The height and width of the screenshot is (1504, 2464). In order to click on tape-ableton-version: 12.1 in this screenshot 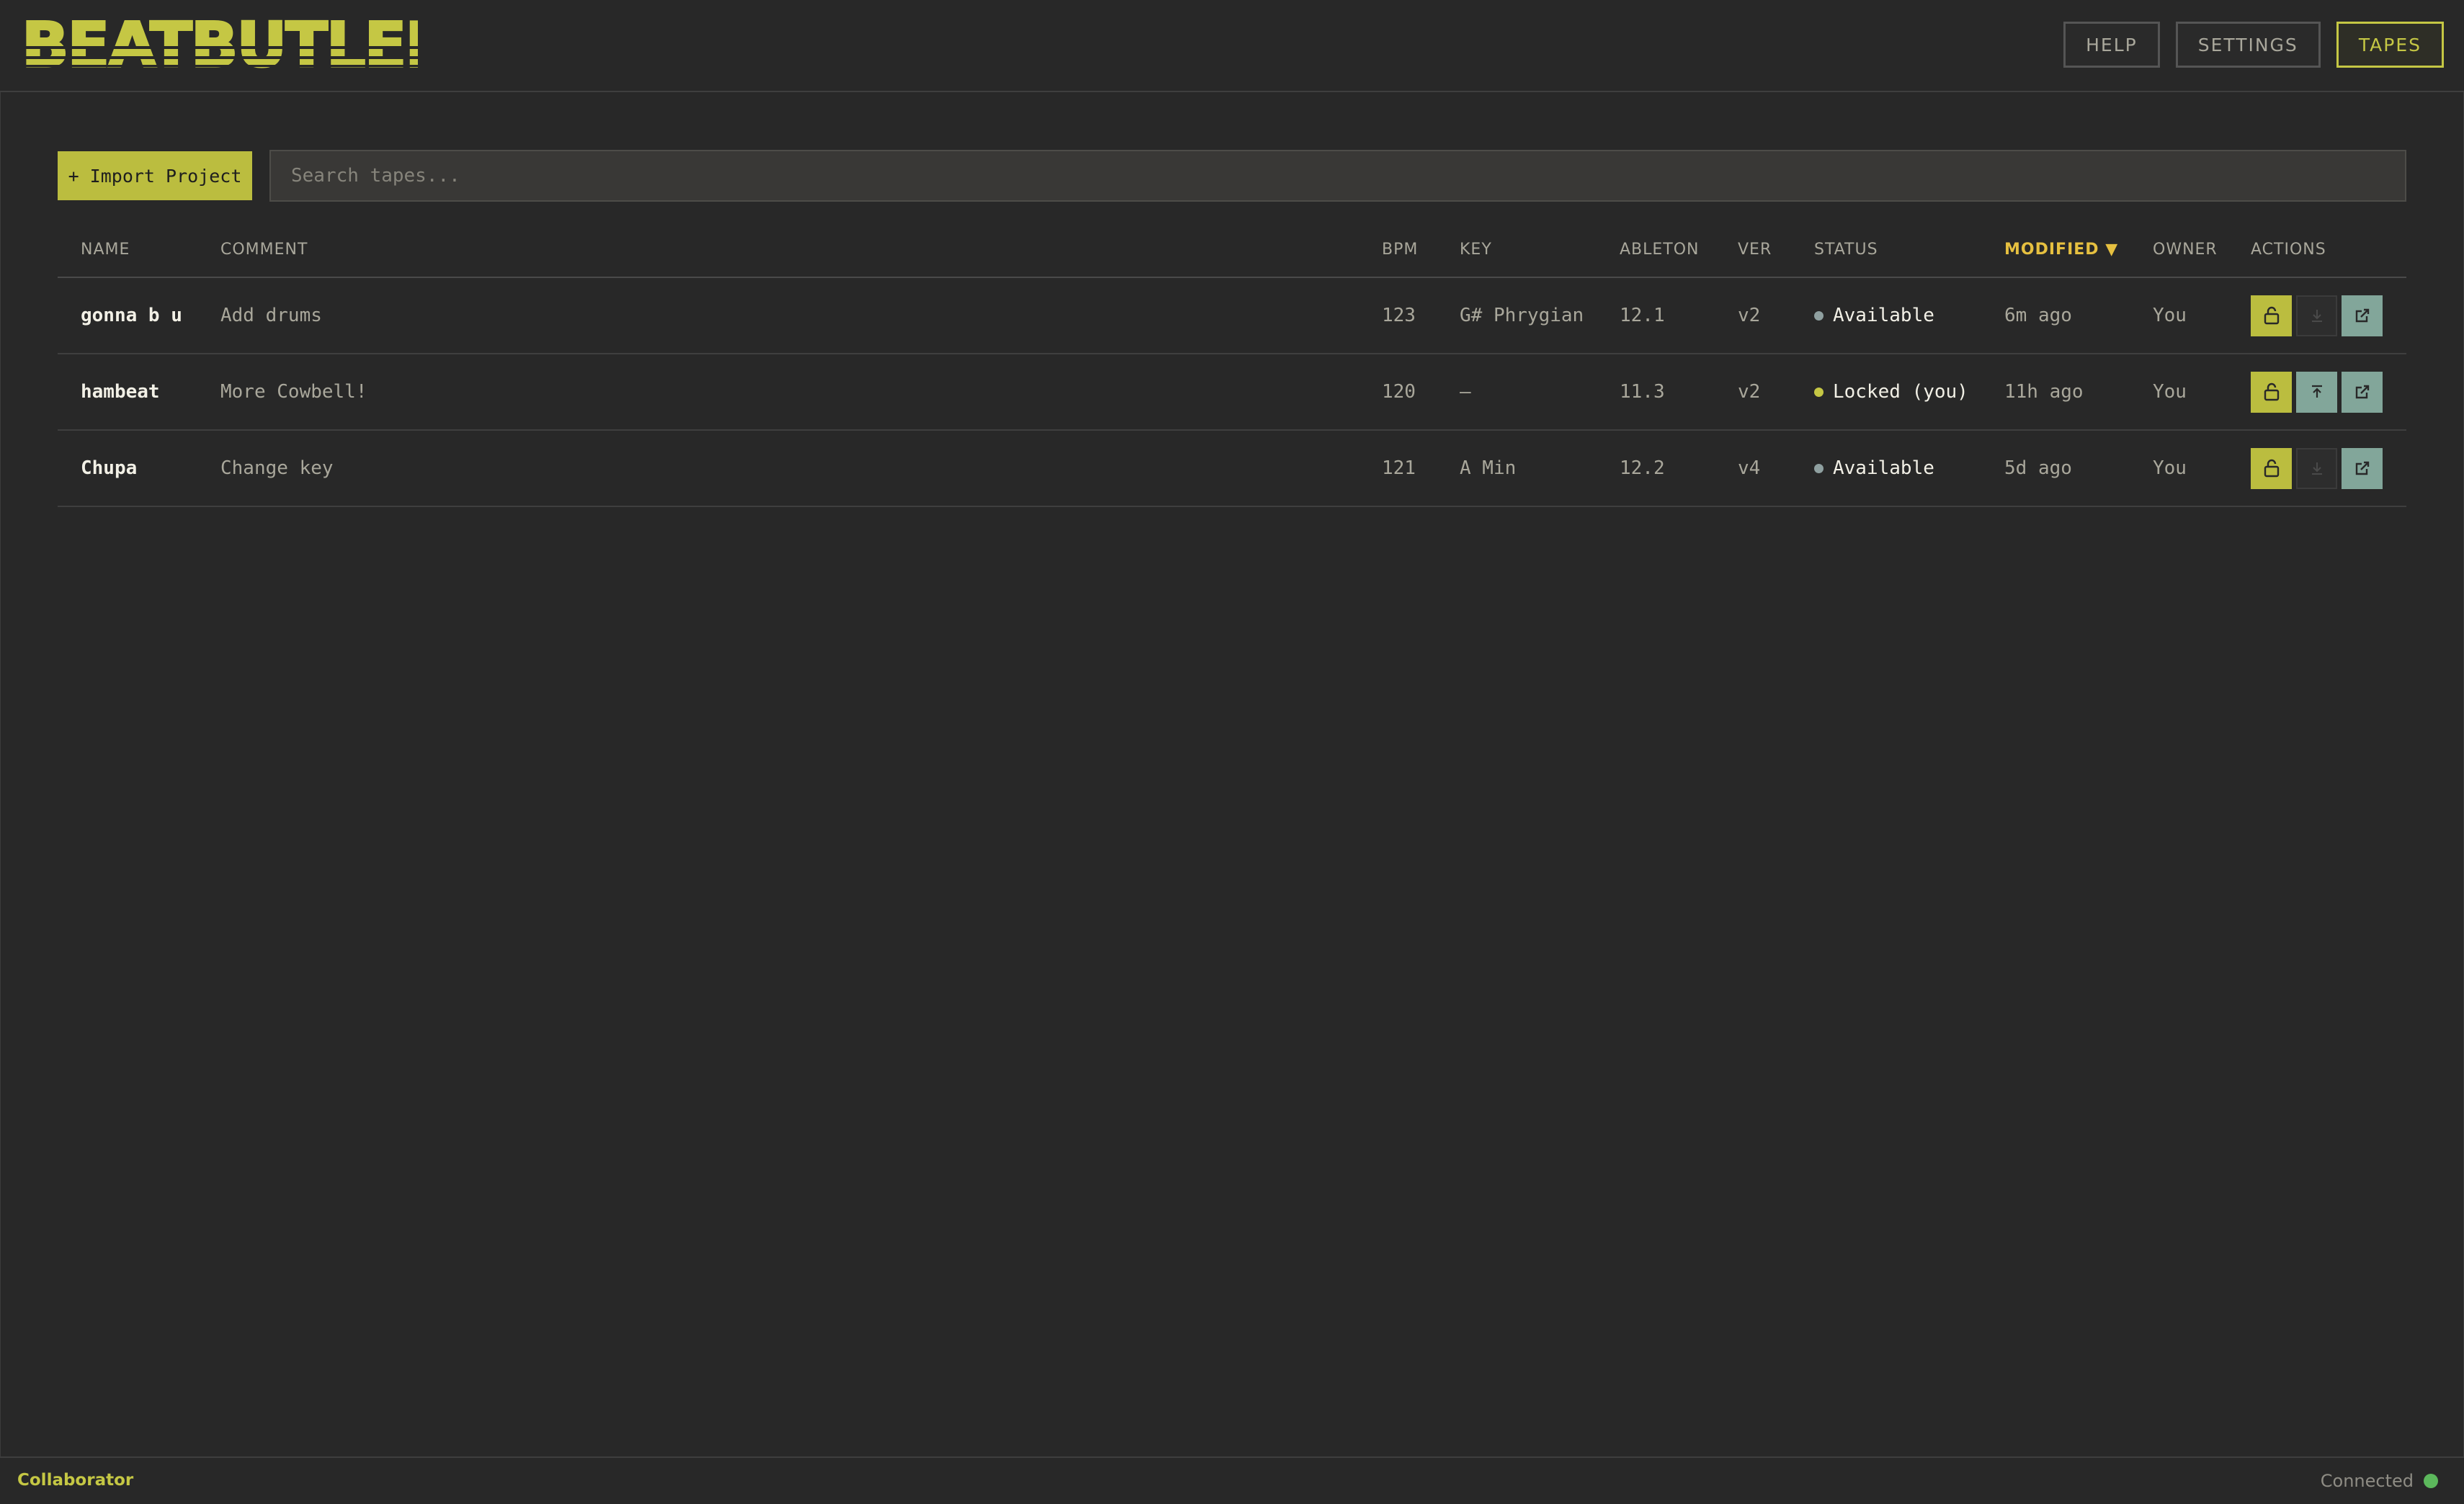, I will do `click(1642, 315)`.